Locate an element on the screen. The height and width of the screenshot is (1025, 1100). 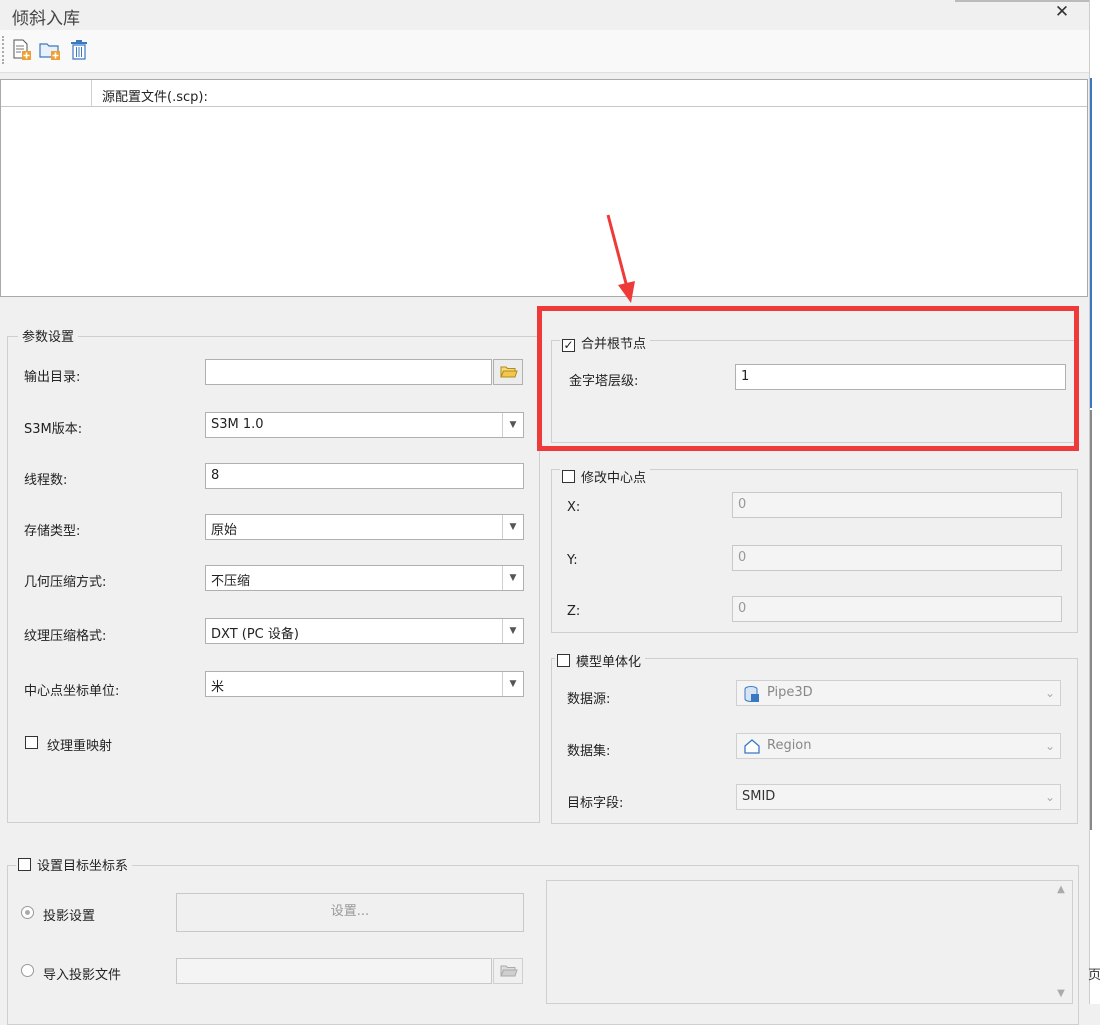
geometry-compression-value: 不压缩 is located at coordinates (231, 581).